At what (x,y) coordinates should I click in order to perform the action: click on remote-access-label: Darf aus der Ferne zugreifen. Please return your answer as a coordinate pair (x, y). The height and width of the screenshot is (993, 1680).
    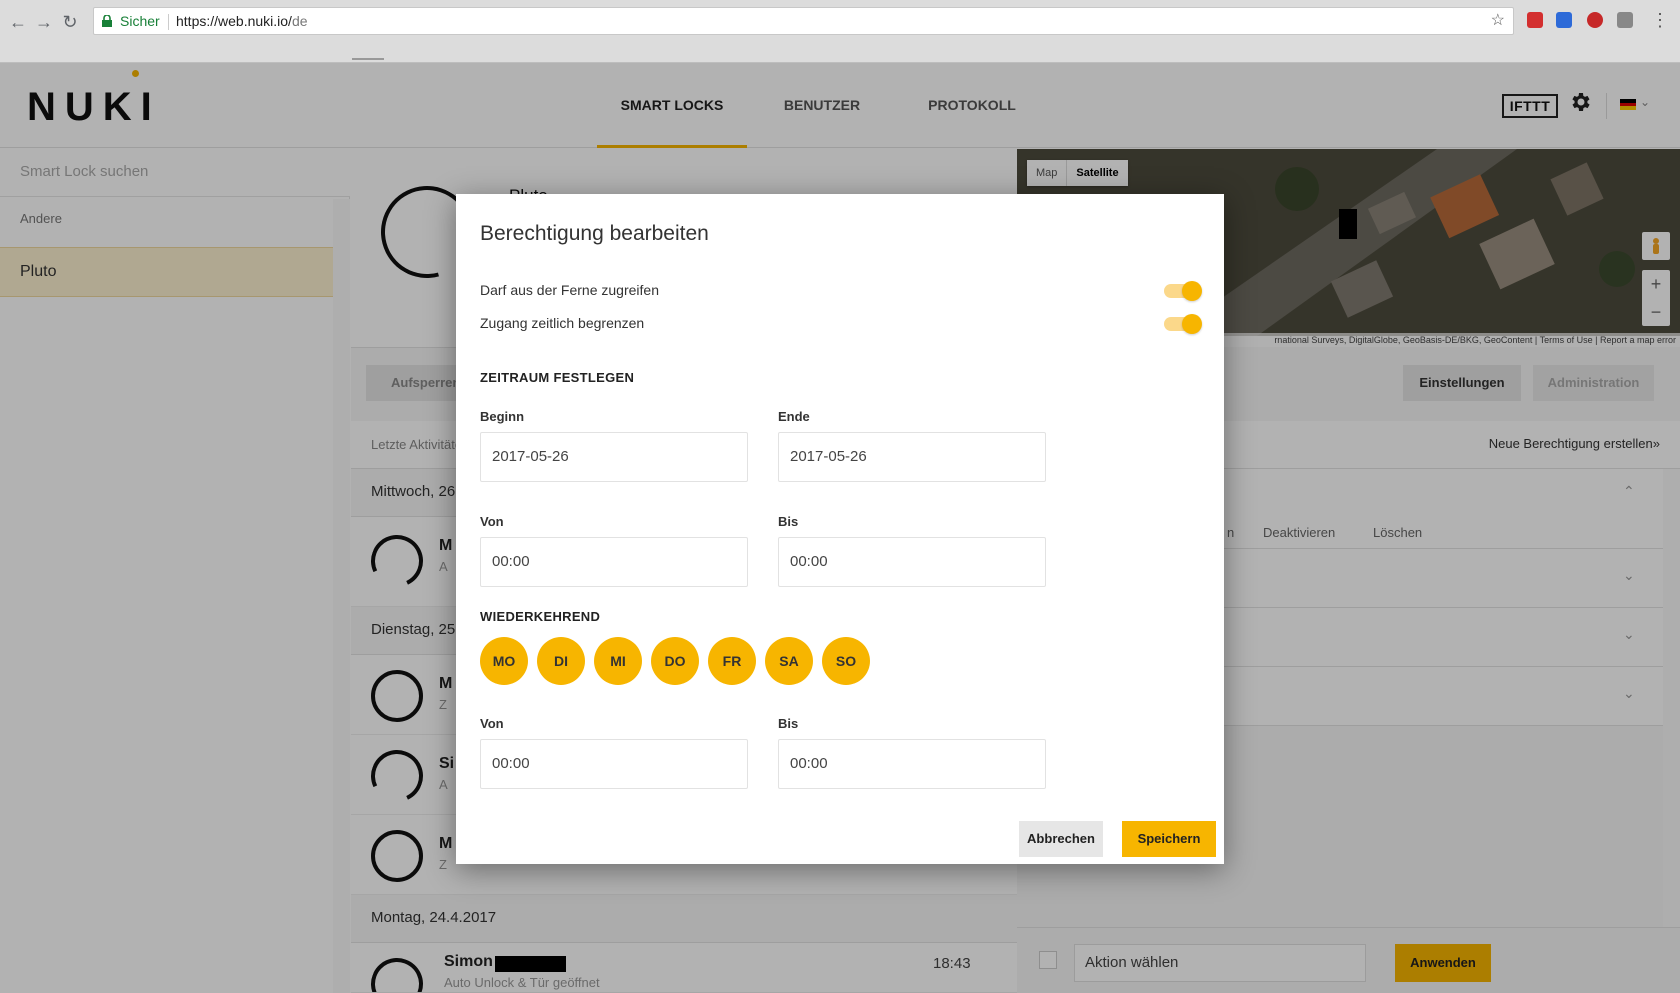
    Looking at the image, I should click on (569, 290).